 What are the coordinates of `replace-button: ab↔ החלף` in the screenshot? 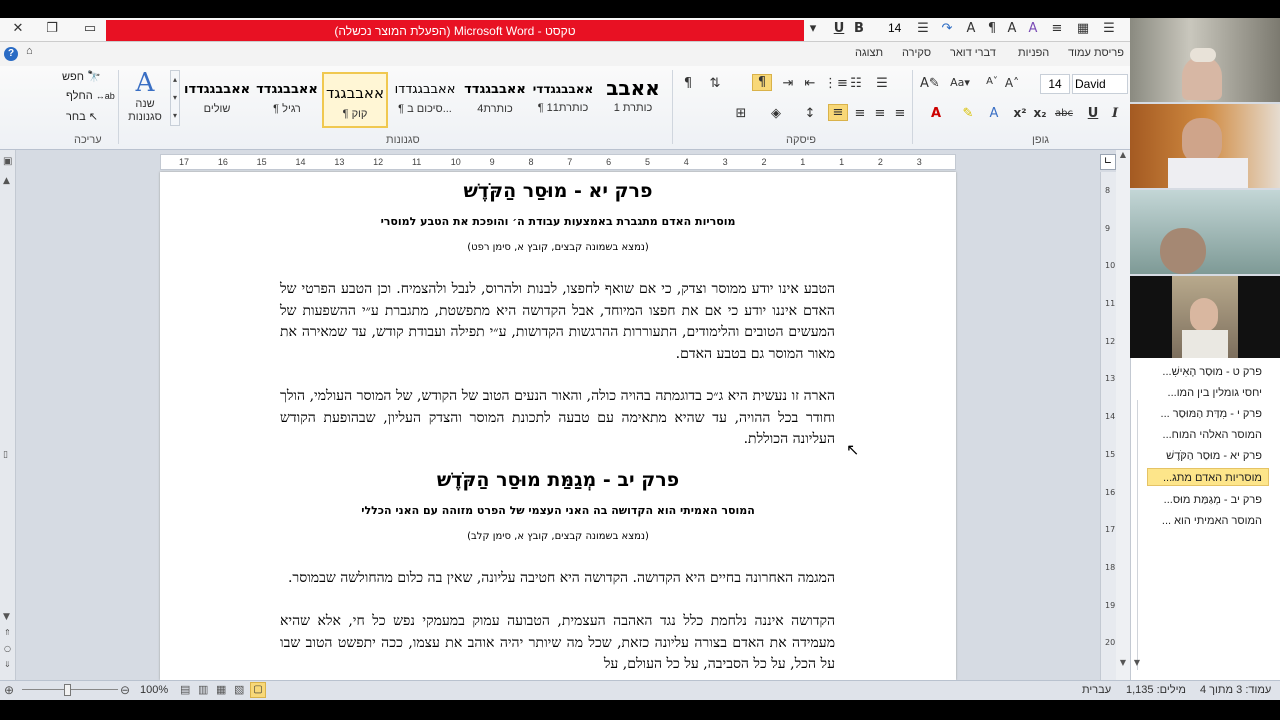 It's located at (90, 96).